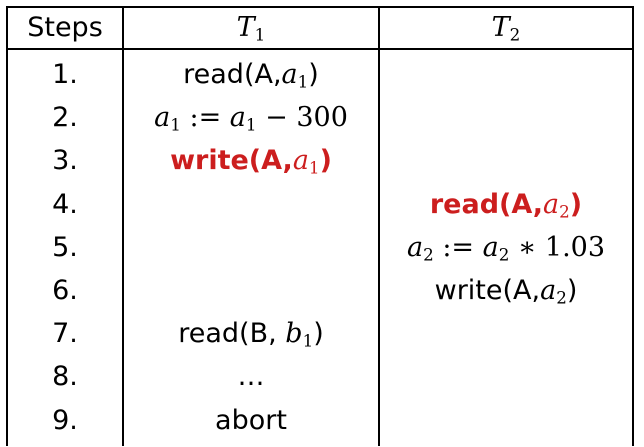 The height and width of the screenshot is (447, 644). I want to click on cell-text: abort, so click(251, 420).